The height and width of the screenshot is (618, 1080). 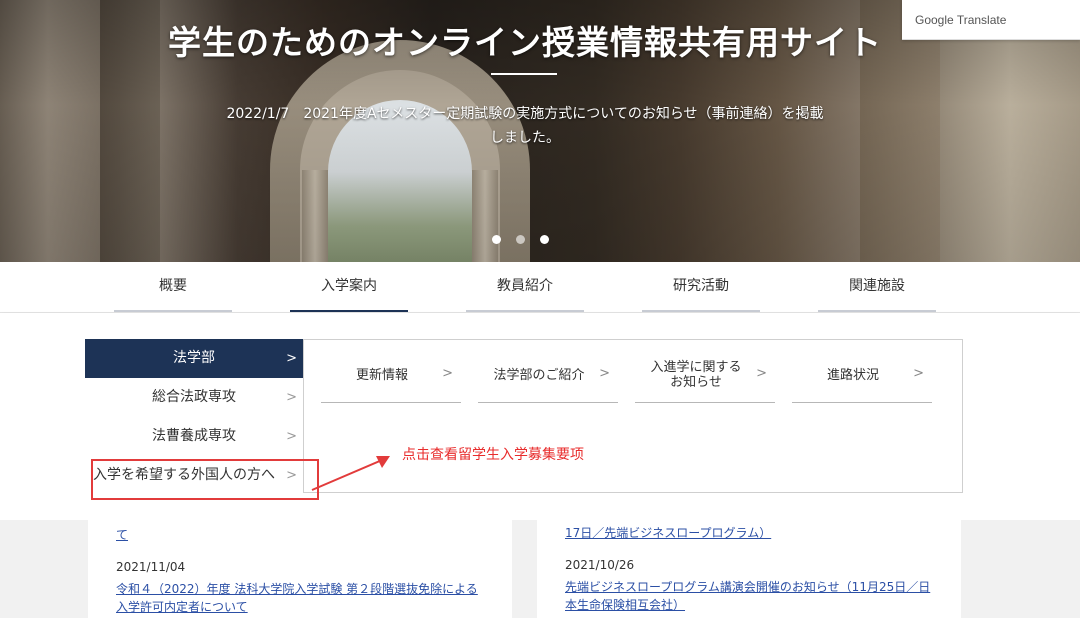 I want to click on hero-news-line: しました。, so click(x=525, y=138).